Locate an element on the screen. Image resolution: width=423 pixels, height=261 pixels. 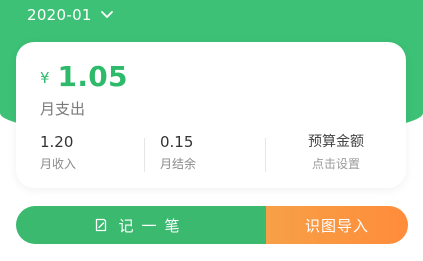
income-label: 月收入 is located at coordinates (58, 164).